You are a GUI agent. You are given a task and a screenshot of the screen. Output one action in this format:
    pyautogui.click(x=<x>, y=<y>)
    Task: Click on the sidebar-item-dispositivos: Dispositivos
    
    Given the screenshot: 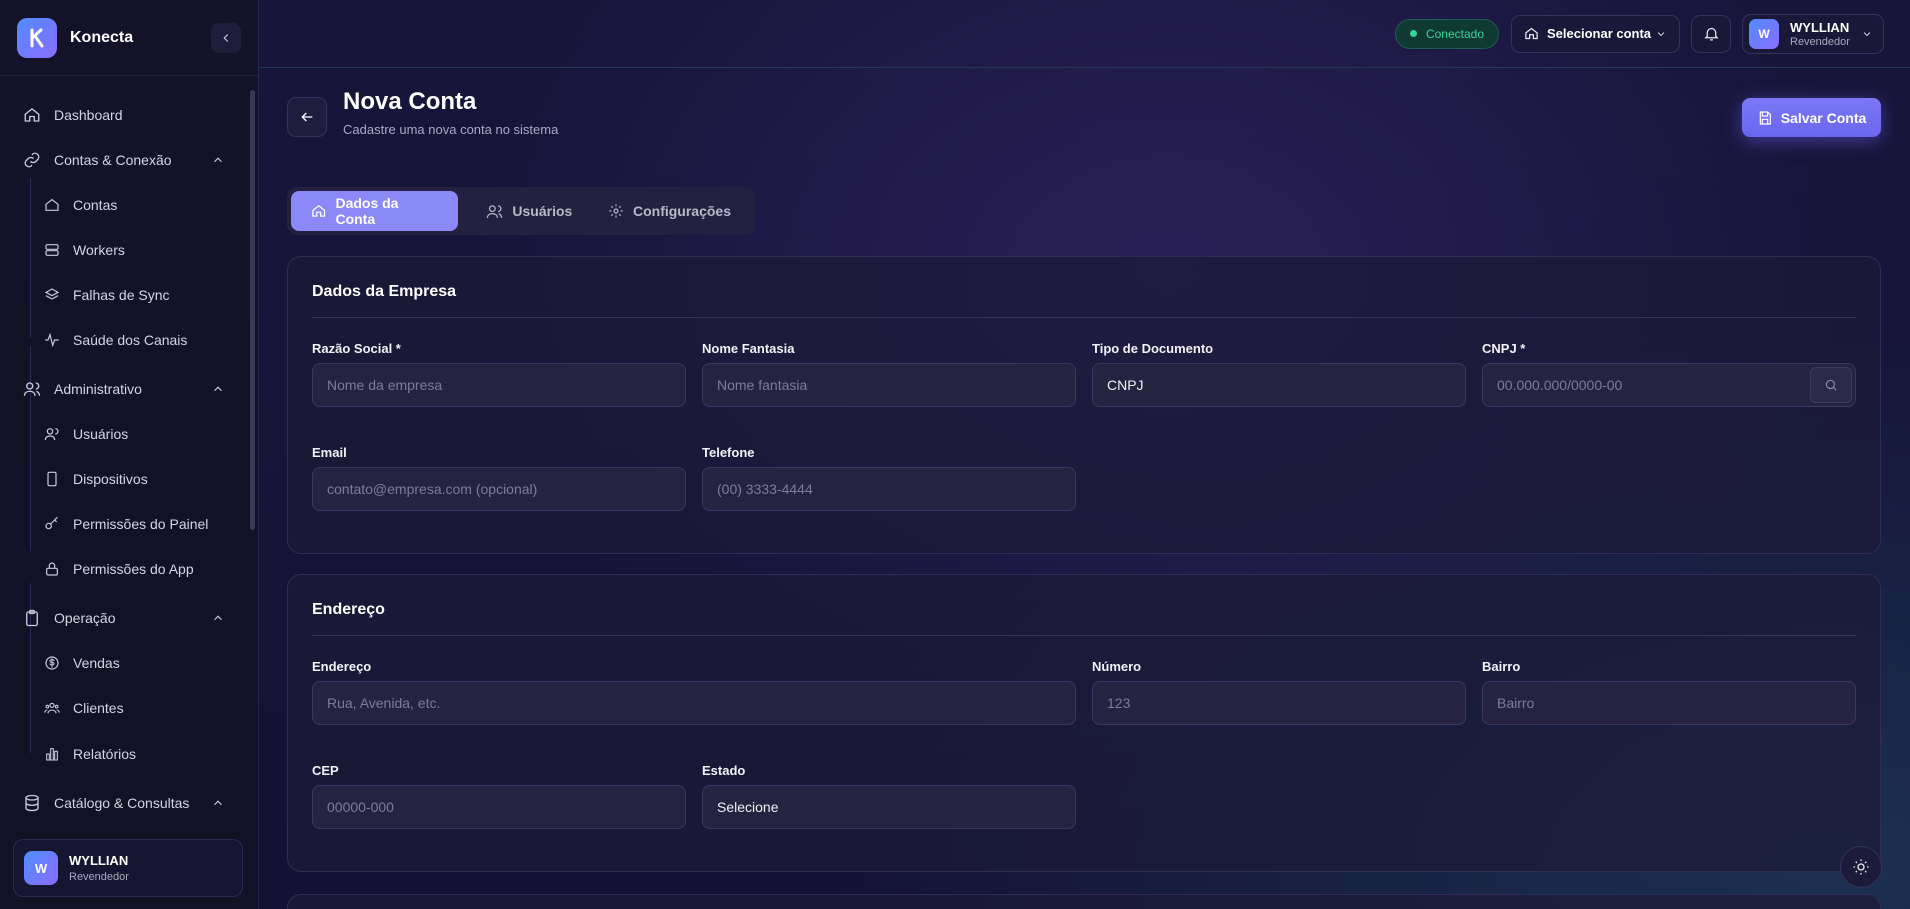 What is the action you would take?
    pyautogui.click(x=95, y=479)
    